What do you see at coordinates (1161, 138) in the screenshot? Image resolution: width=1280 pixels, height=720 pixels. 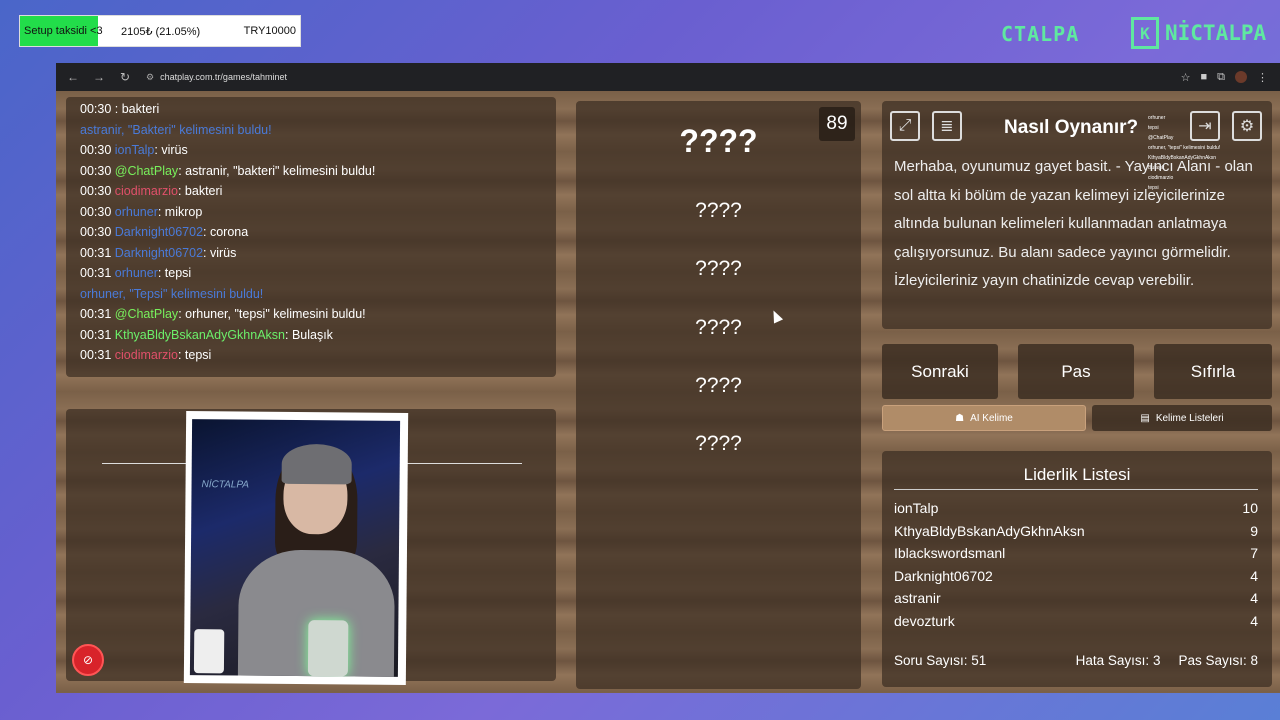 I see `mini-chat-line: @ChatPlay` at bounding box center [1161, 138].